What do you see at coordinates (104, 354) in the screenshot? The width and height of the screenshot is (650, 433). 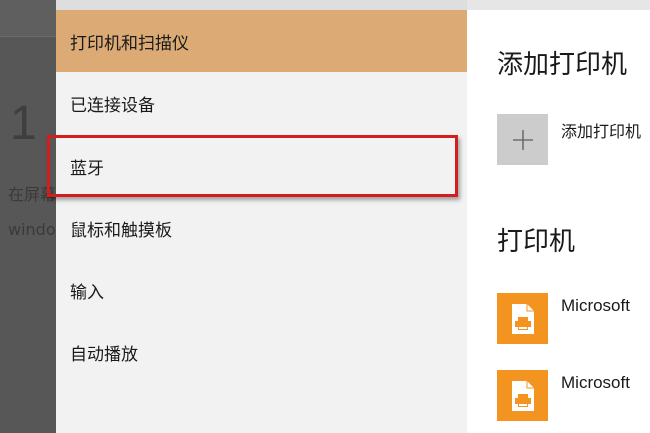 I see `sidebar-item-label: 自动播放` at bounding box center [104, 354].